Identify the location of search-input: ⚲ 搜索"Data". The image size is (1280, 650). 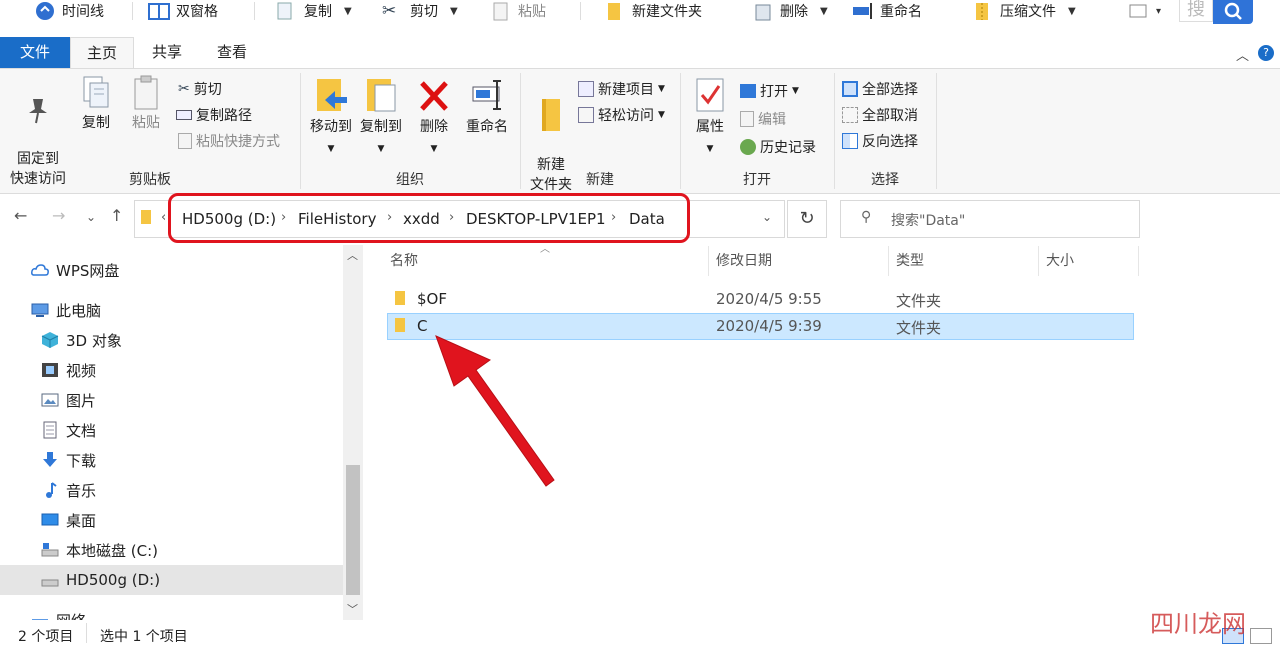
(990, 219).